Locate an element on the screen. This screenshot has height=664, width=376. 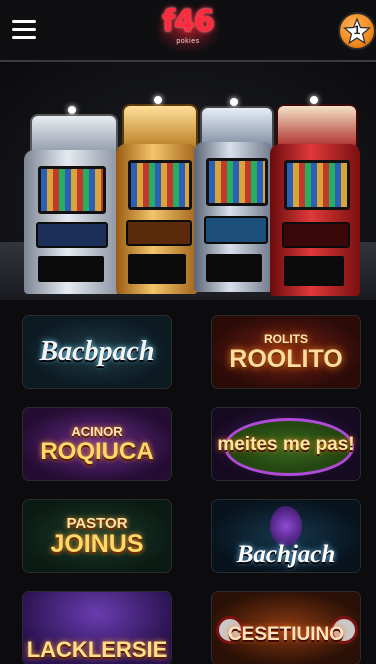
game-tile-8: CESETIUINO is located at coordinates (286, 628).